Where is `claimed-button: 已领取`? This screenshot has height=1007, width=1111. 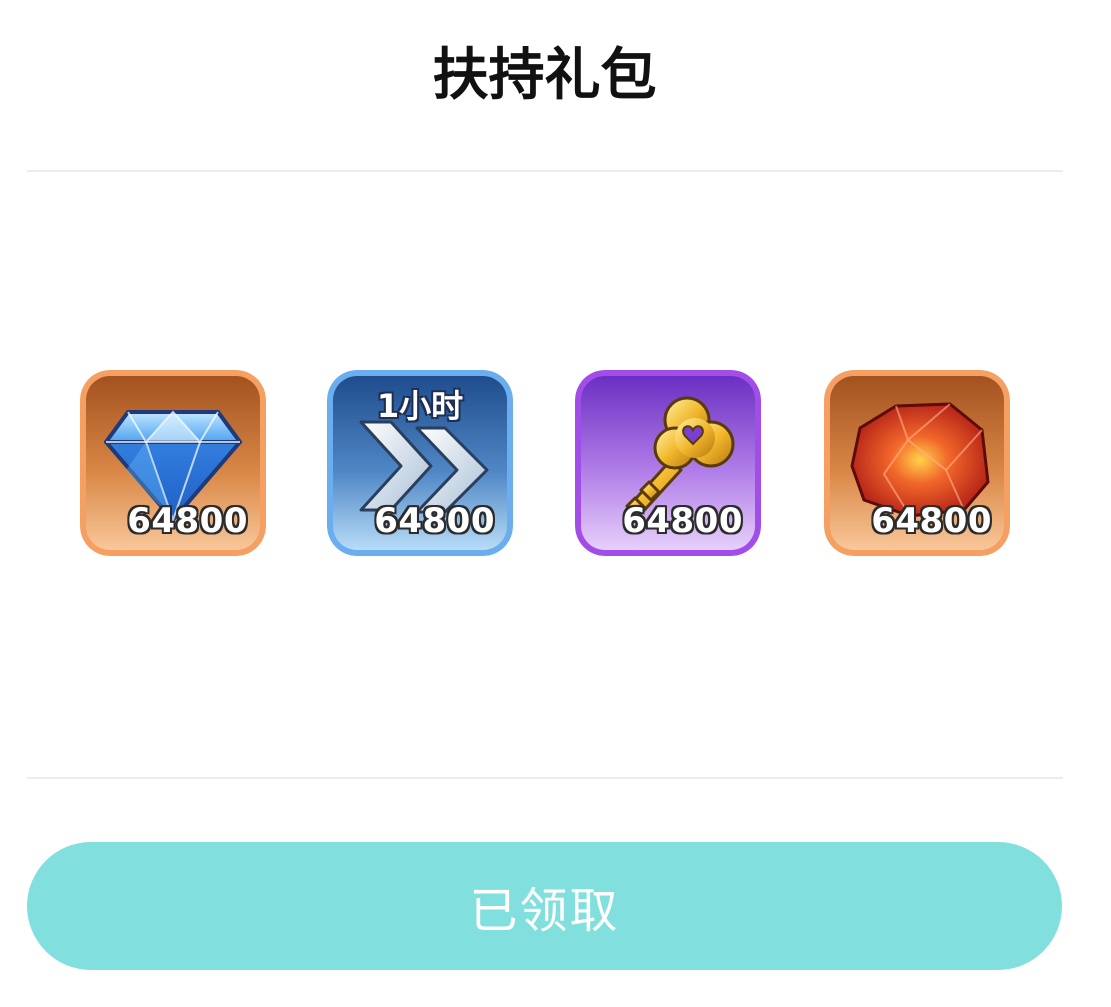 claimed-button: 已领取 is located at coordinates (544, 906).